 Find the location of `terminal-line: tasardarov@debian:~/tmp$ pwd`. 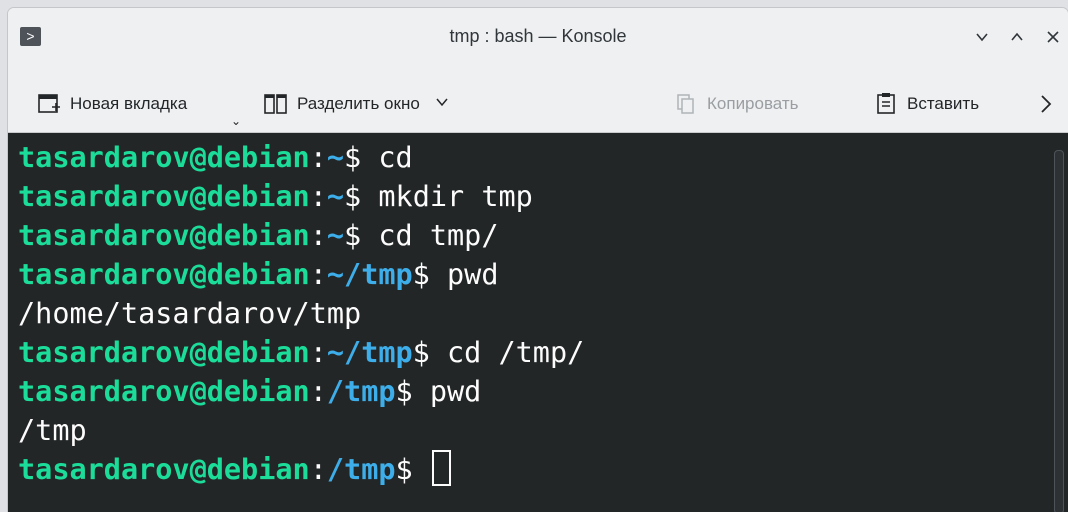

terminal-line: tasardarov@debian:~/tmp$ pwd is located at coordinates (258, 274).